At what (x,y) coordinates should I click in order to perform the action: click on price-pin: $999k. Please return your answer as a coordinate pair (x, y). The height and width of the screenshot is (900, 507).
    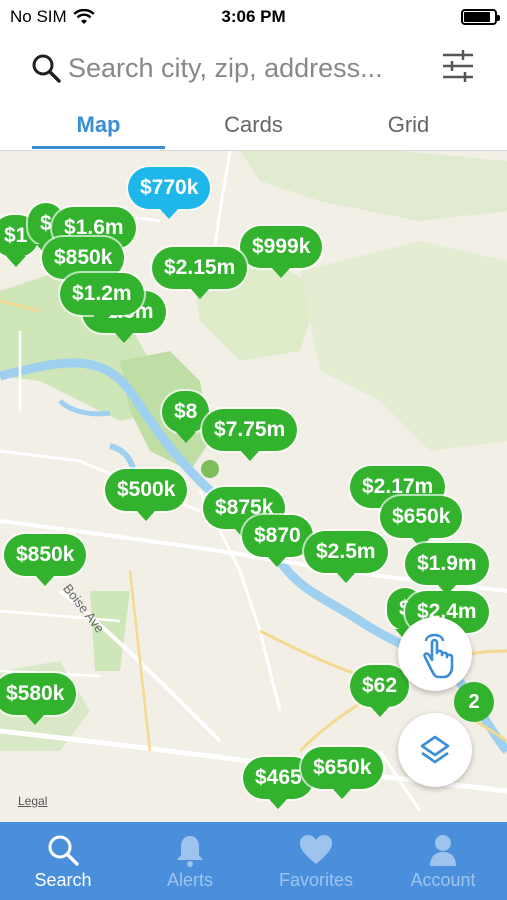
    Looking at the image, I should click on (281, 252).